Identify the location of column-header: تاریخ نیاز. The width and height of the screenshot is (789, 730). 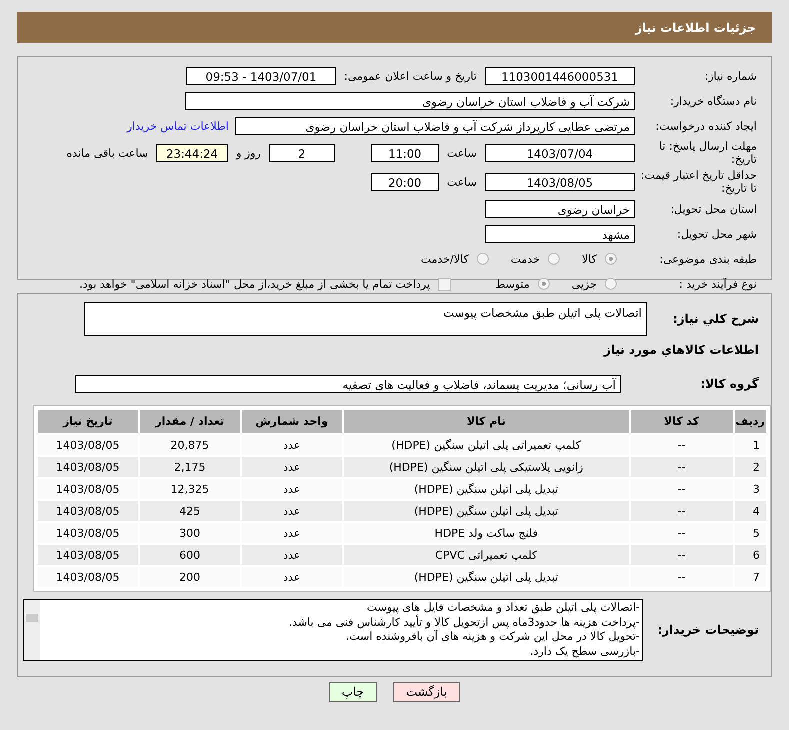
(88, 421).